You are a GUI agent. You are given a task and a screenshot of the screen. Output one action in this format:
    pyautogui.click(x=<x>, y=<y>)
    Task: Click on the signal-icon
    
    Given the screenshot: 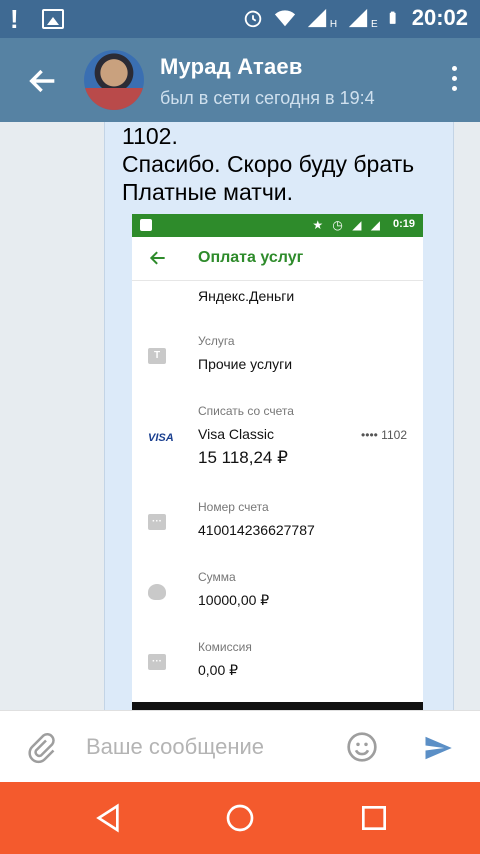 What is the action you would take?
    pyautogui.click(x=316, y=18)
    